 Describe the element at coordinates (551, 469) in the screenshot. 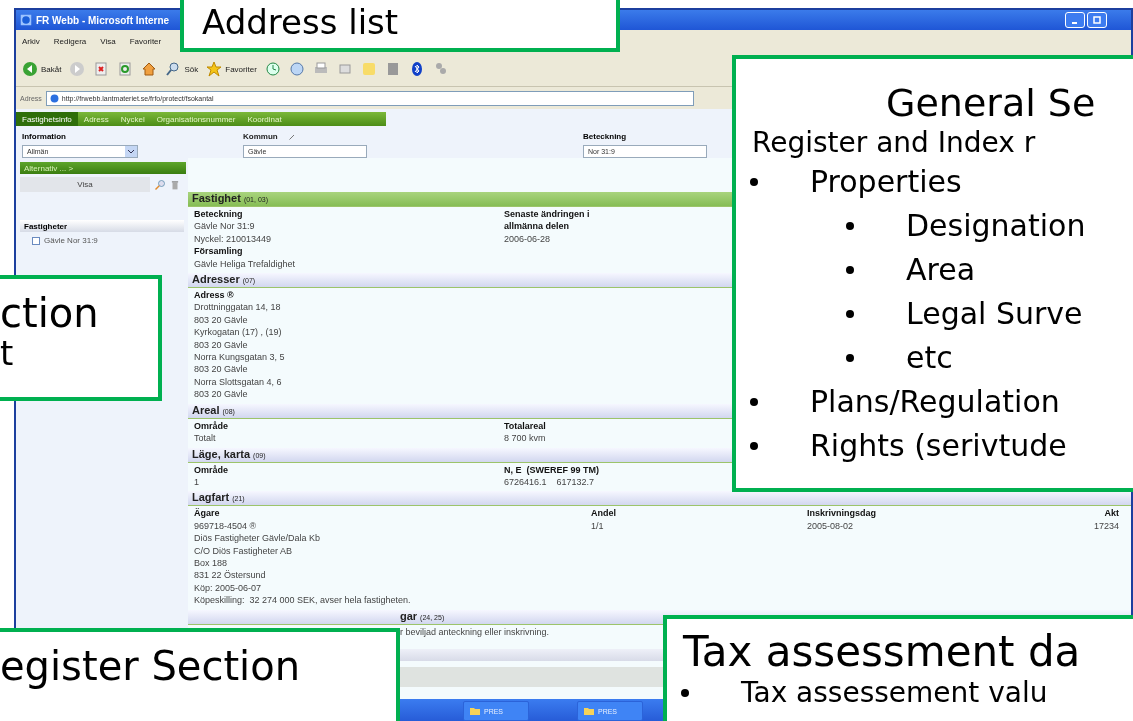

I see `field-label: N, E (SWEREF 99 TM)` at that location.